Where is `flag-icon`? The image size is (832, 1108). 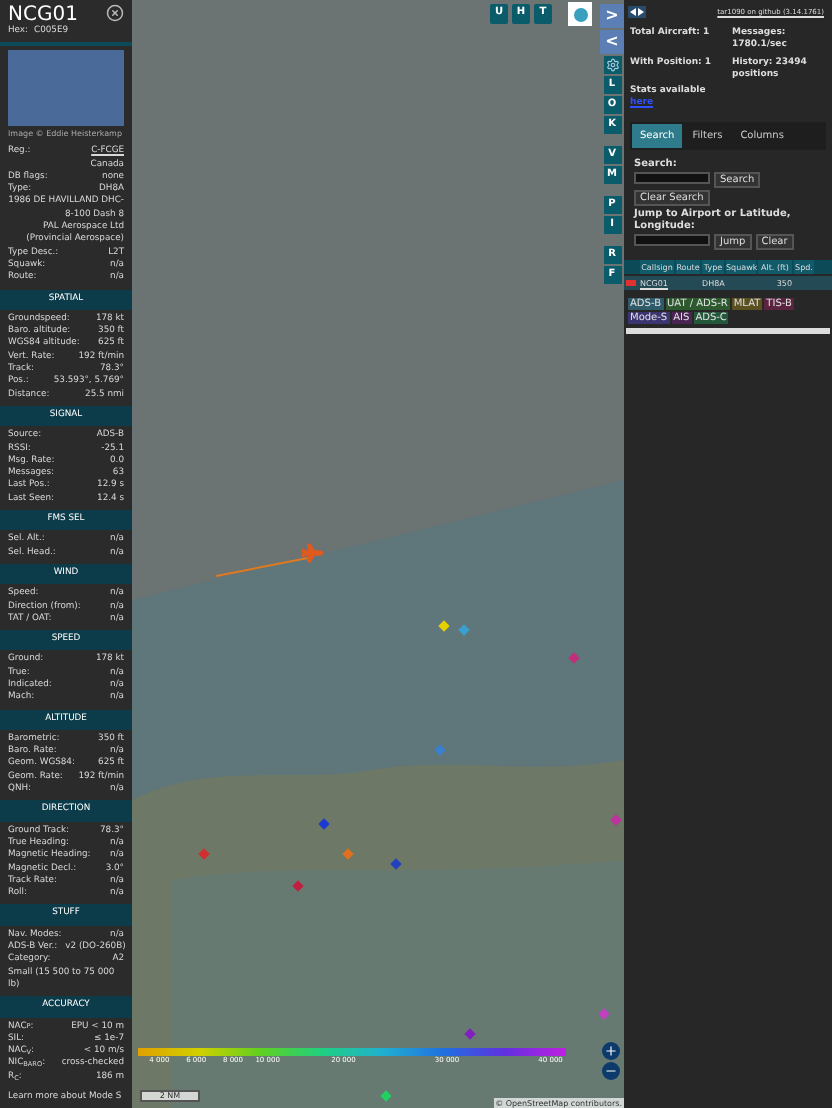
flag-icon is located at coordinates (631, 283).